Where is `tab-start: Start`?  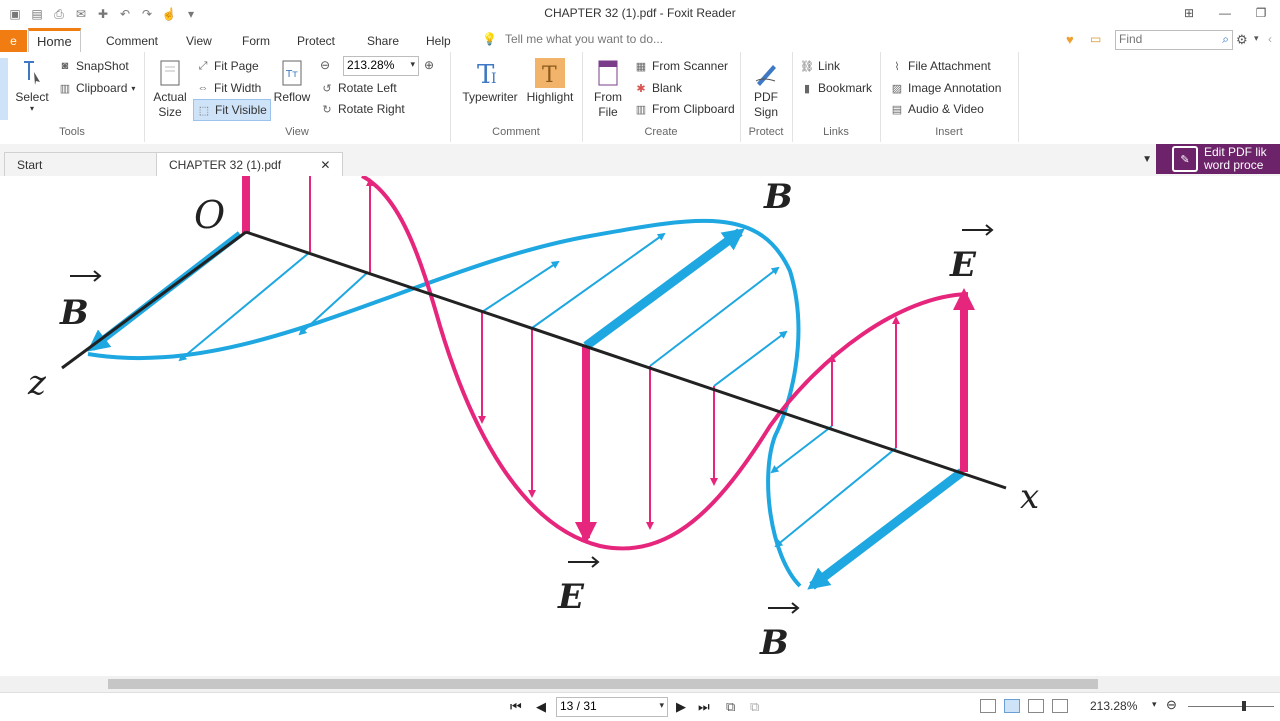
tab-start: Start is located at coordinates (81, 164).